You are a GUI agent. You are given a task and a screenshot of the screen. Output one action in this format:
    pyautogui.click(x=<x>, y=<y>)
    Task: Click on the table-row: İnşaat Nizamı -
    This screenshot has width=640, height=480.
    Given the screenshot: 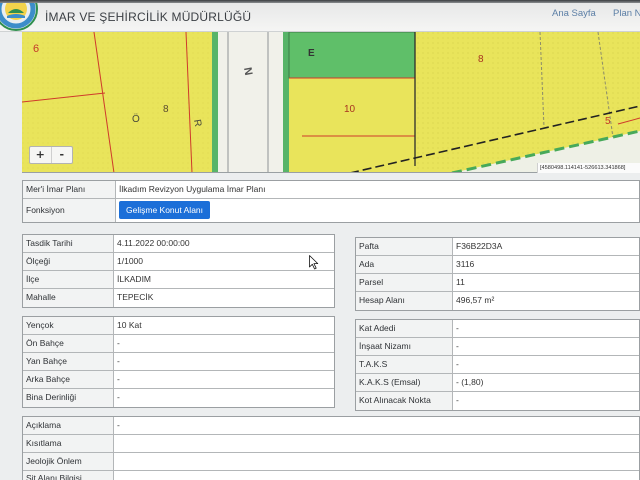 What is the action you would take?
    pyautogui.click(x=497, y=347)
    